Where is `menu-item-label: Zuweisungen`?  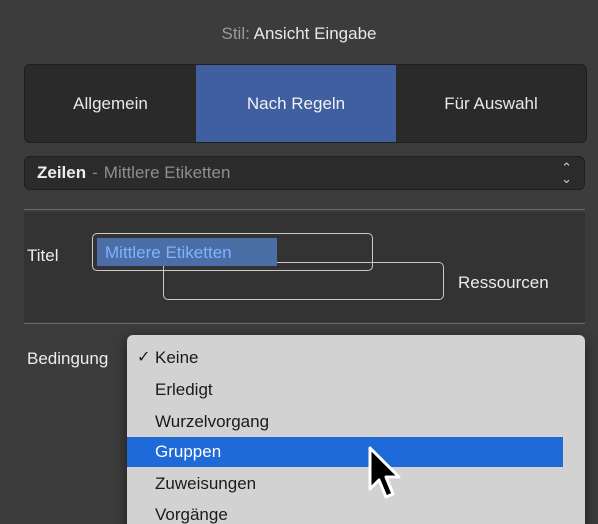 menu-item-label: Zuweisungen is located at coordinates (206, 483).